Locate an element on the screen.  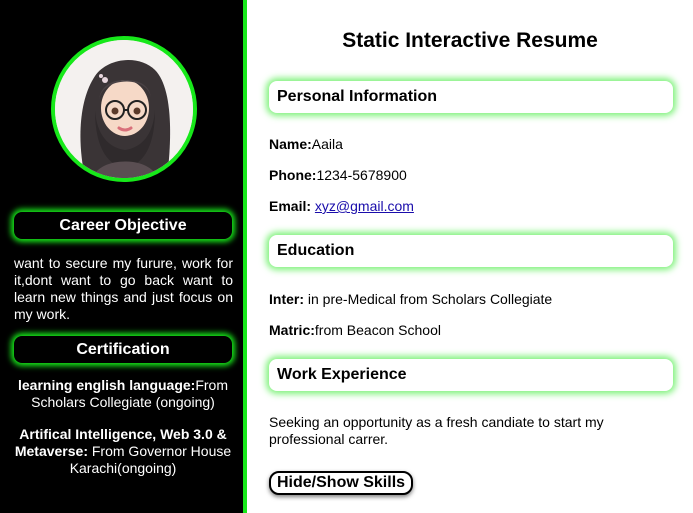
email-link: xyz@gmail.com is located at coordinates (364, 206).